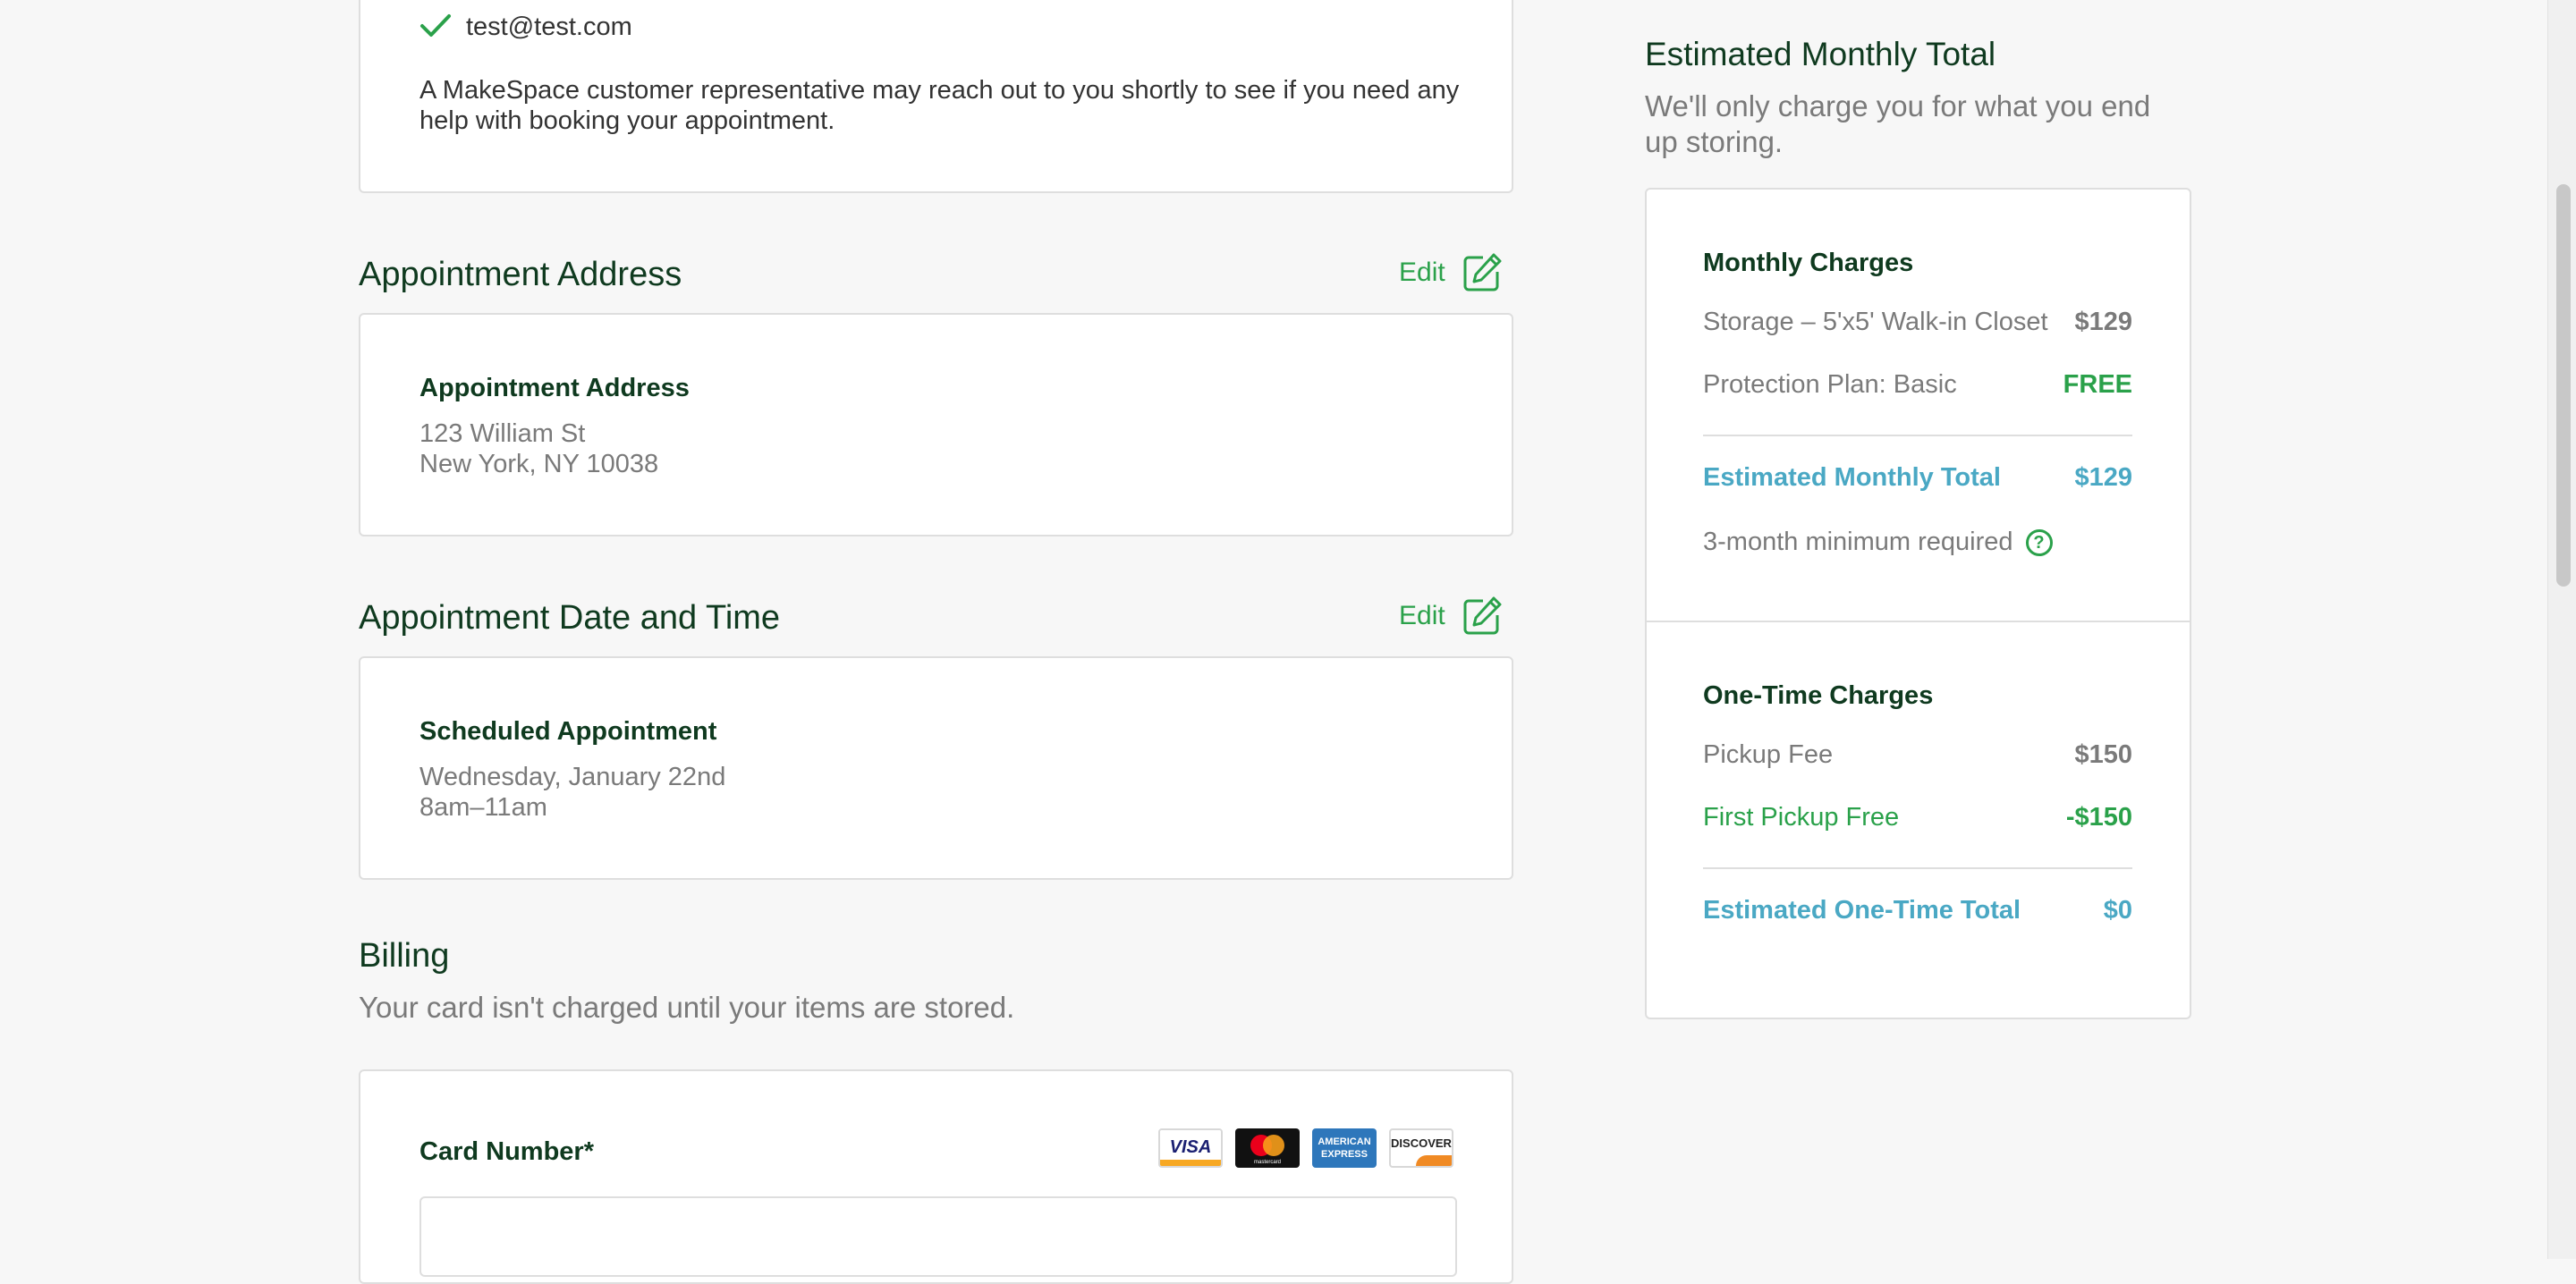 The image size is (2576, 1284). Describe the element at coordinates (1918, 622) in the screenshot. I see `summary-section-divider` at that location.